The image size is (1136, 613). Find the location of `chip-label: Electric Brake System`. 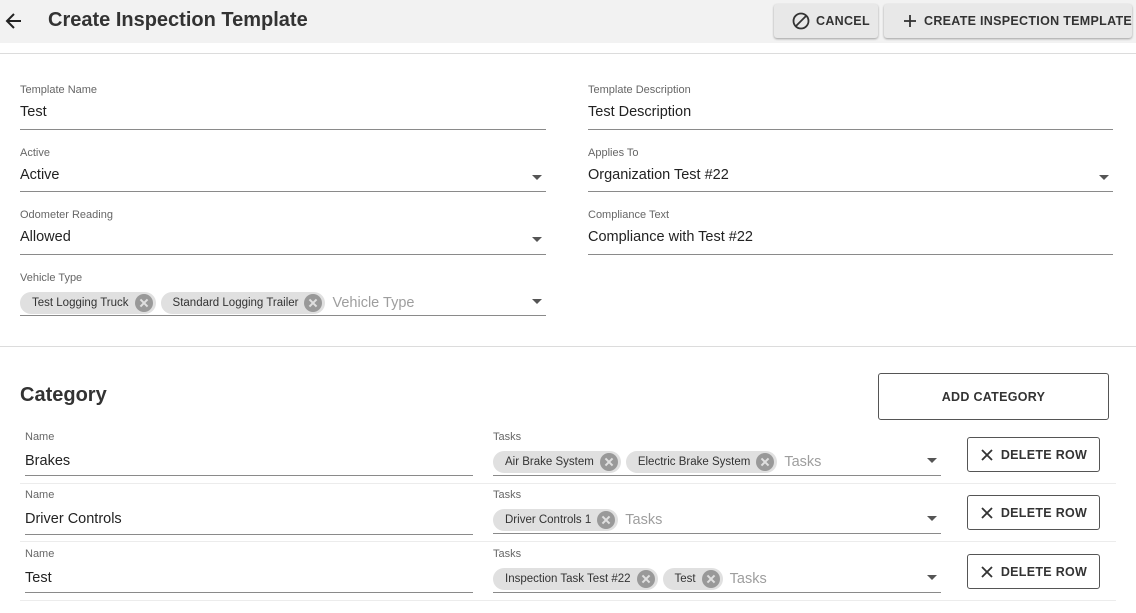

chip-label: Electric Brake System is located at coordinates (694, 462).